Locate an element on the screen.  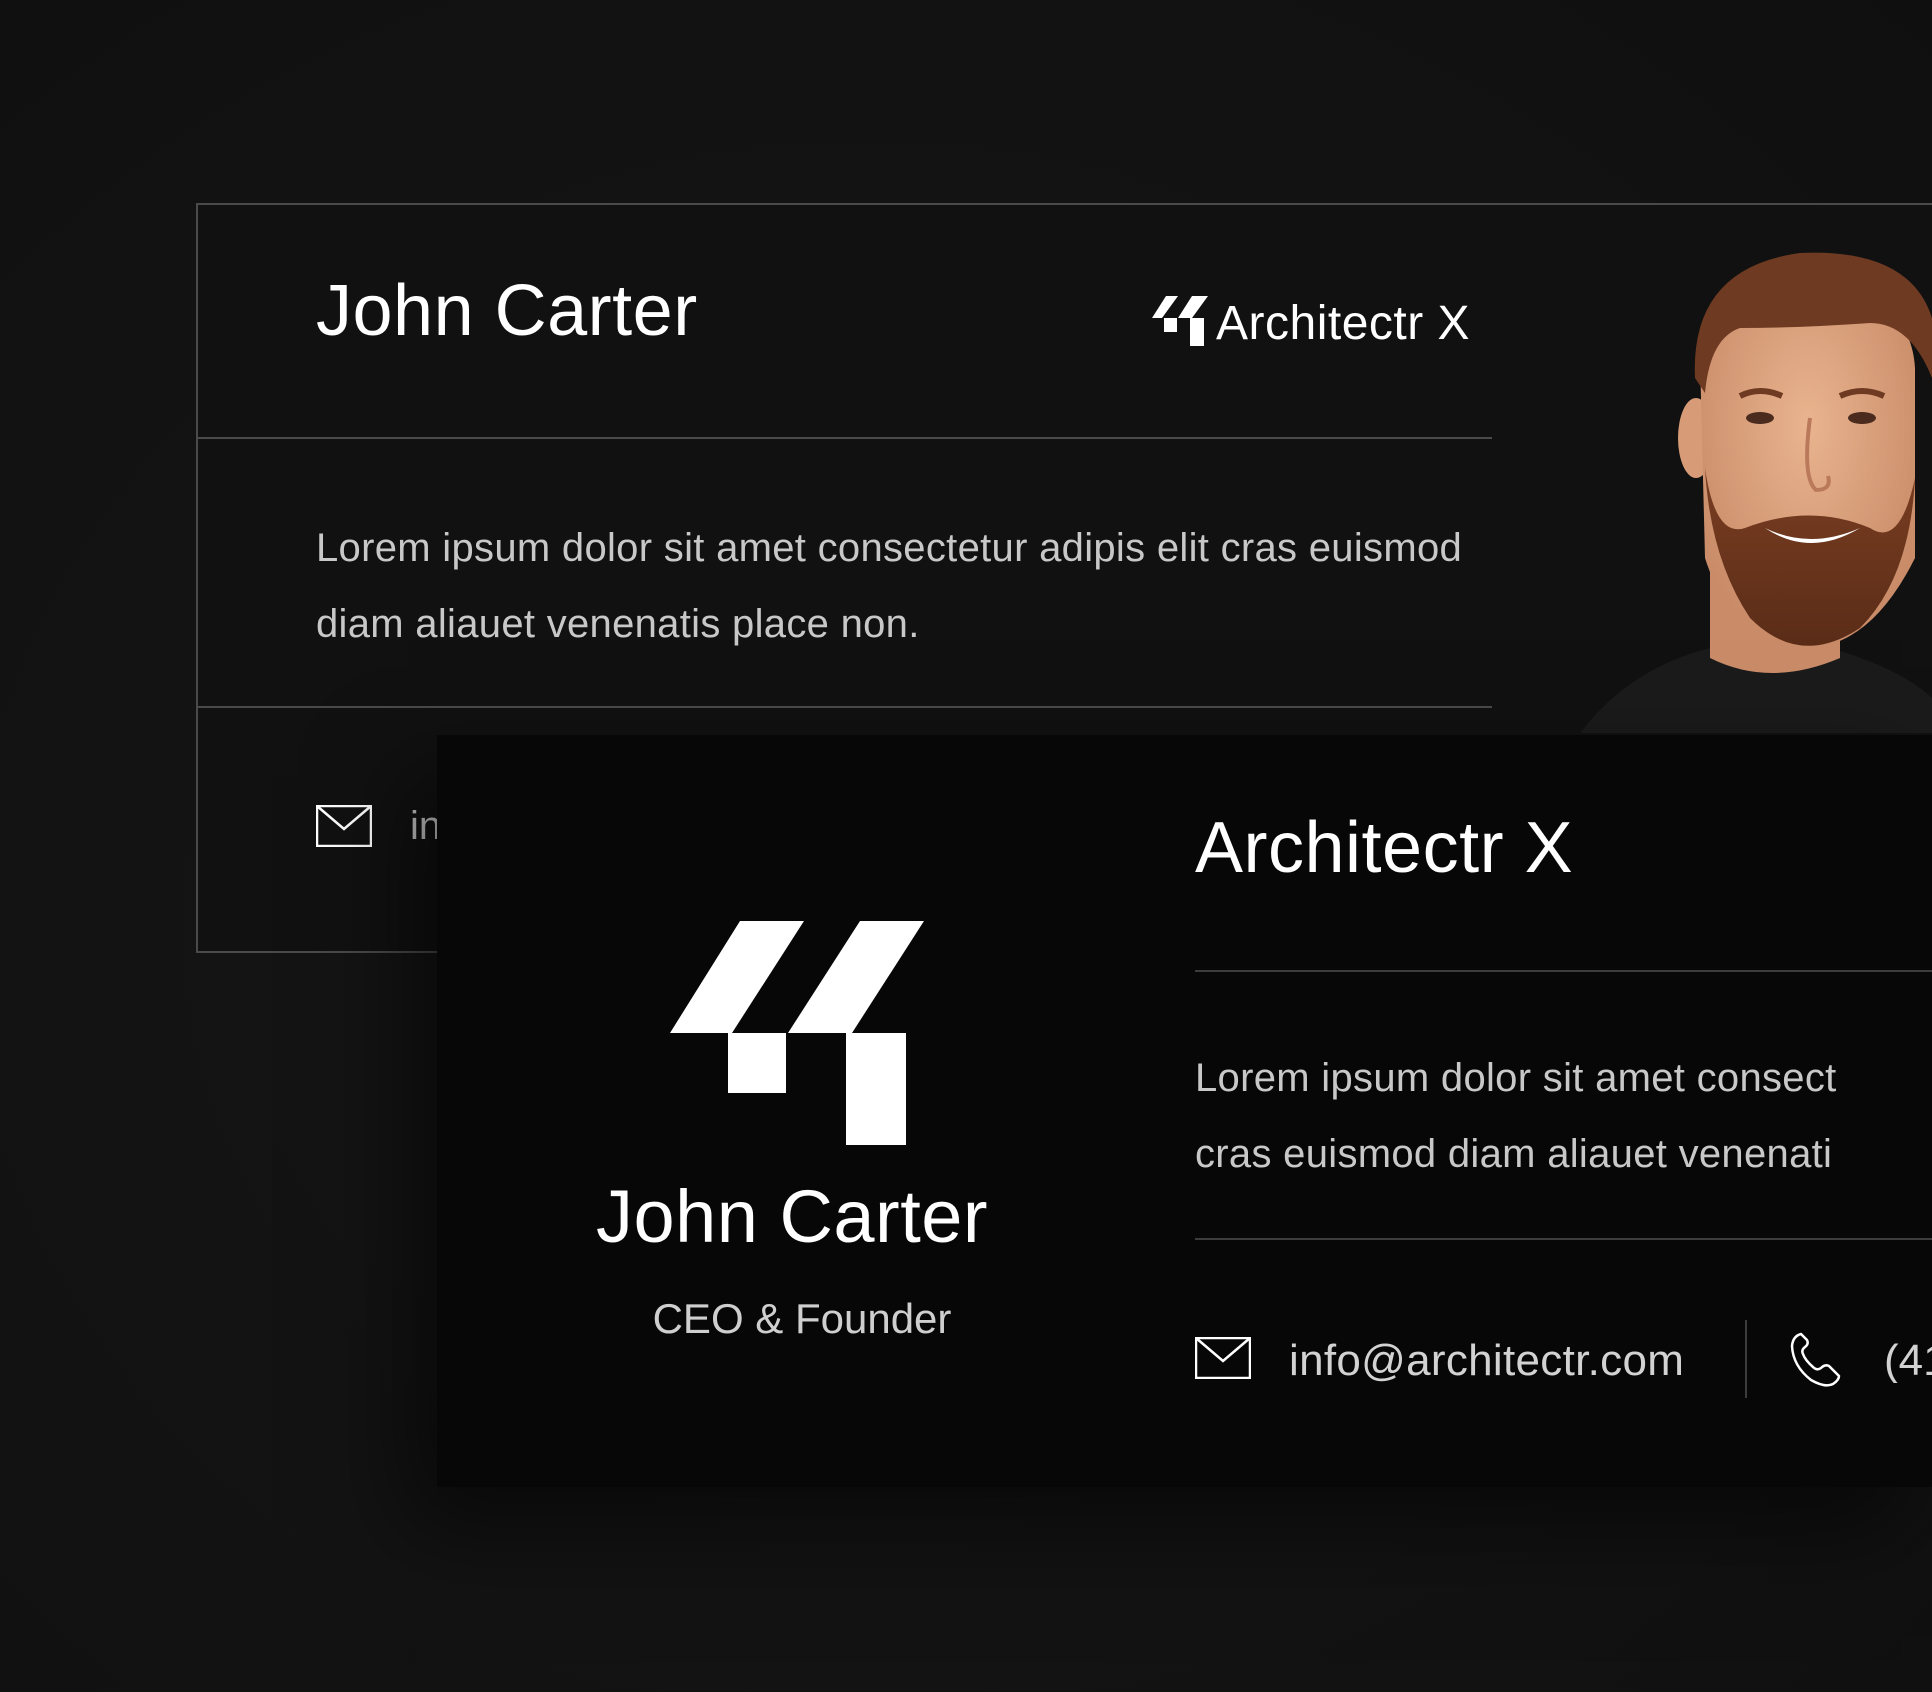
front-card-phone: (41 is located at coordinates (1908, 1361).